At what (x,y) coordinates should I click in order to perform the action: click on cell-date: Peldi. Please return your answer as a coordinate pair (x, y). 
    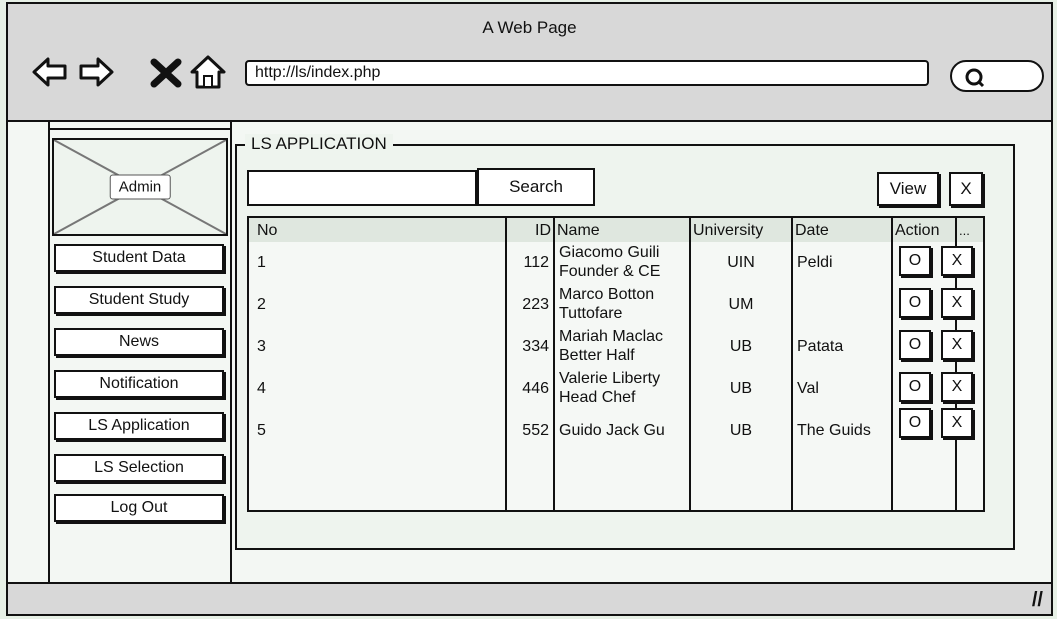
    Looking at the image, I should click on (815, 262).